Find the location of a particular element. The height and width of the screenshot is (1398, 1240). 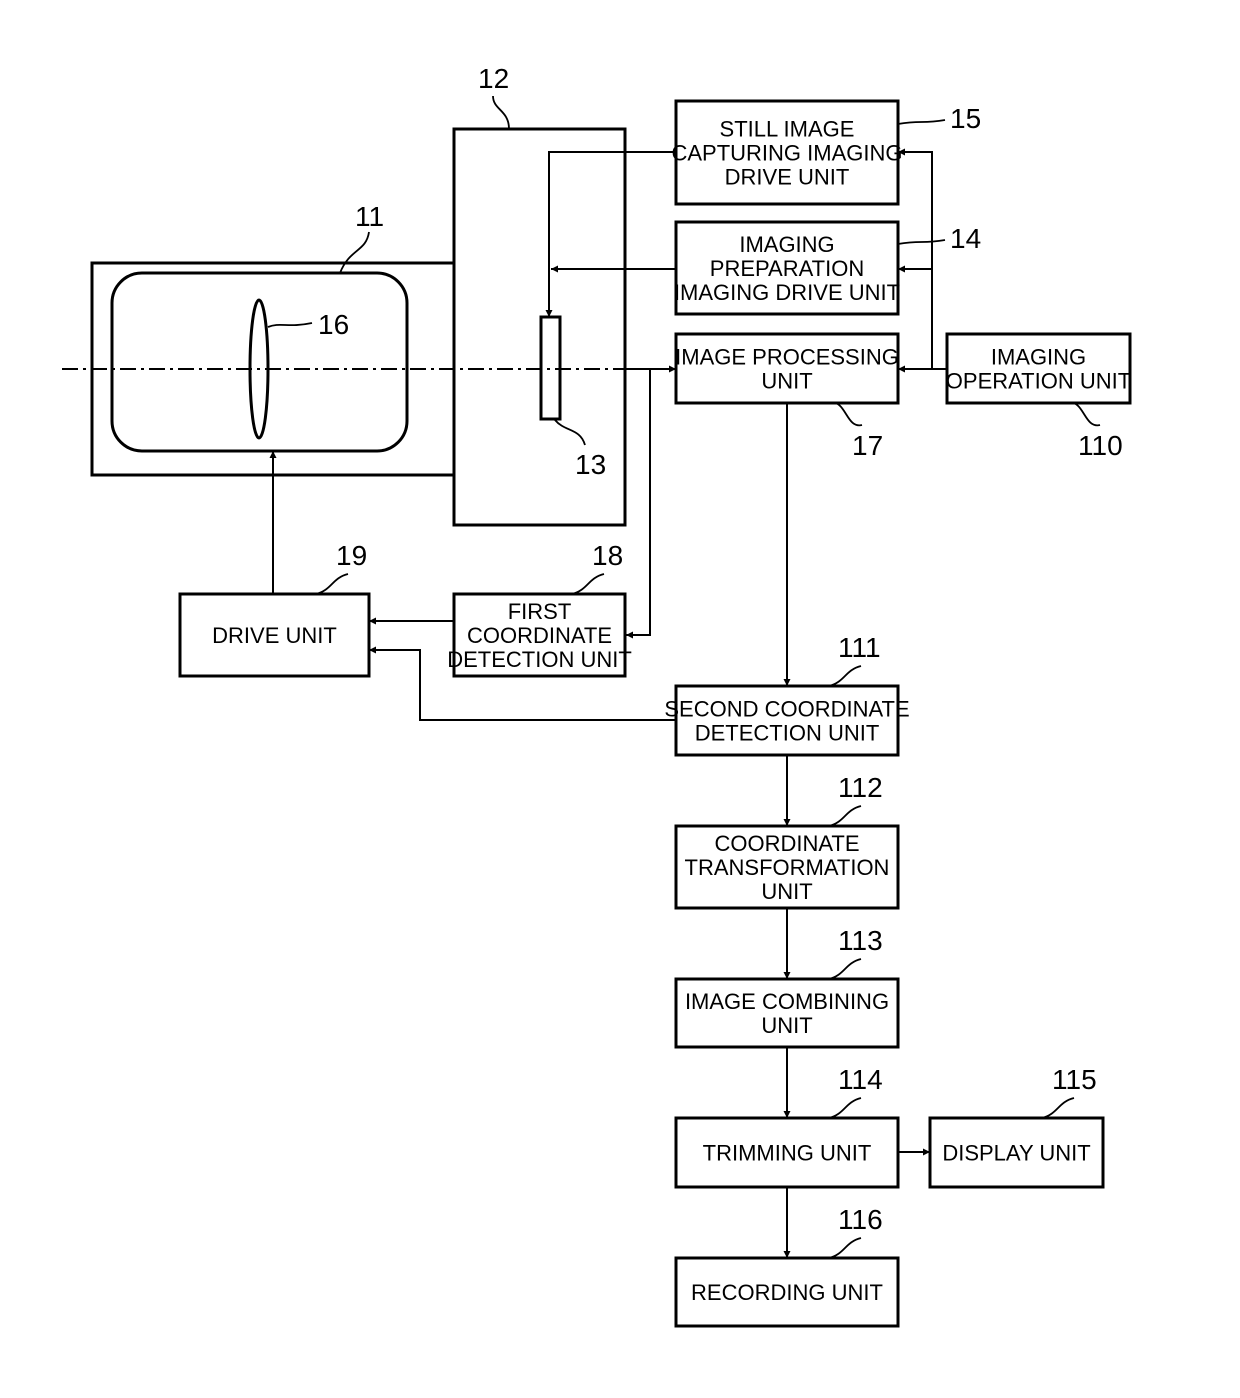

ref-camera-body: 12 is located at coordinates (493, 78).